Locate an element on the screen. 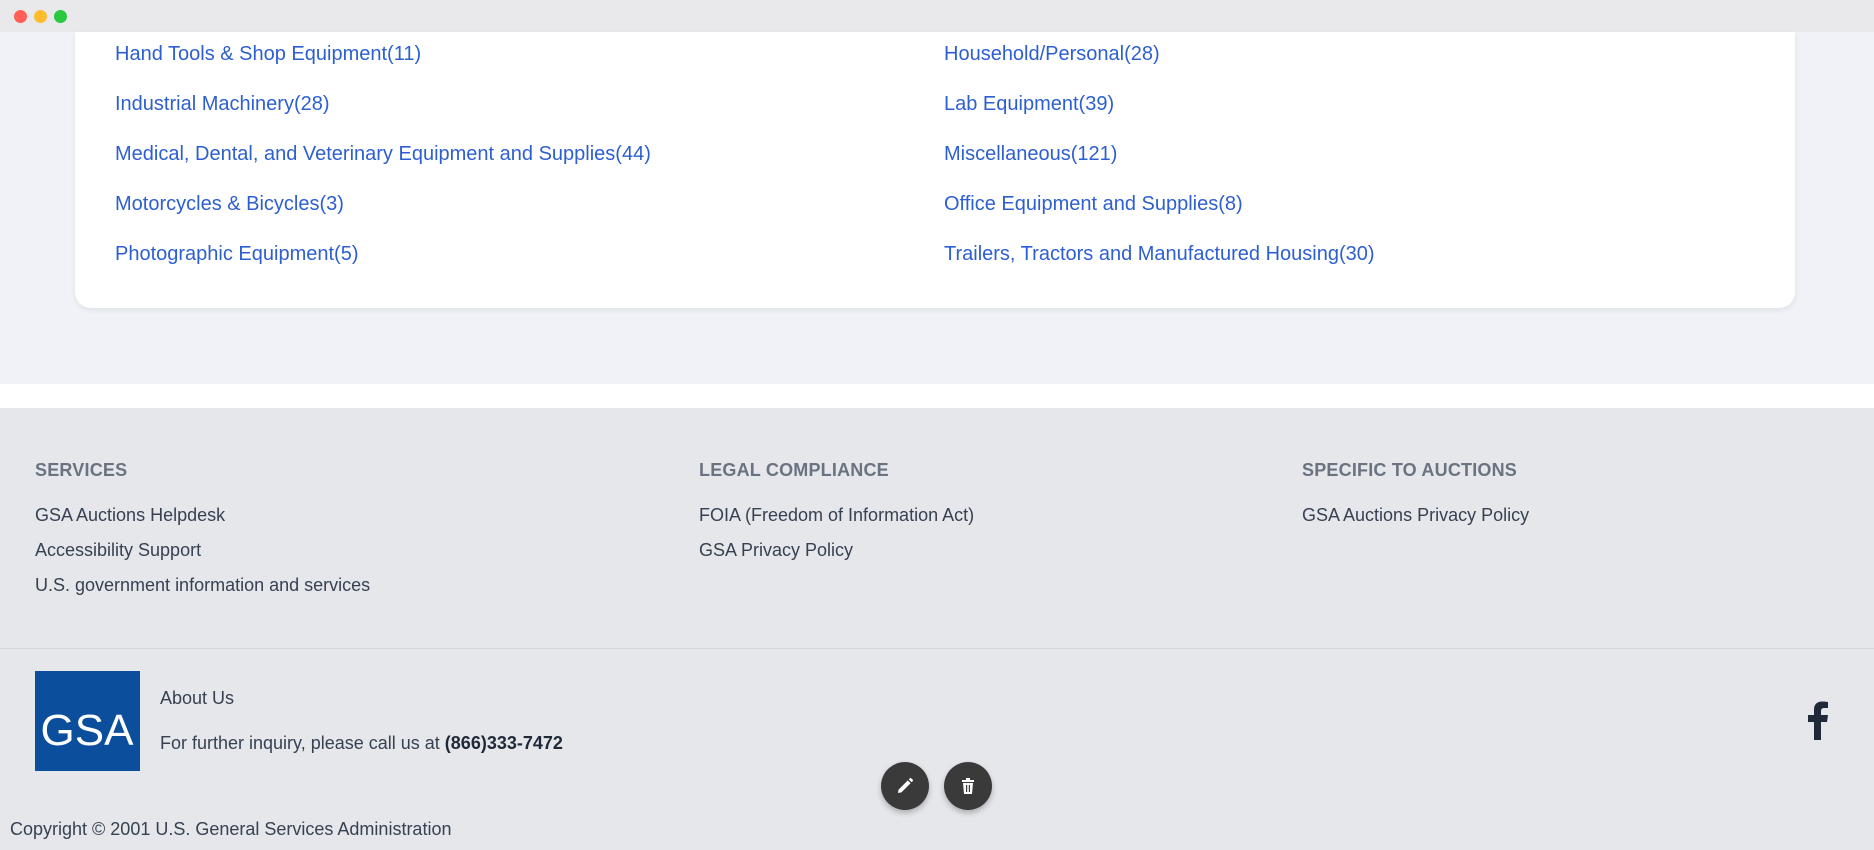 This screenshot has height=850, width=1874. services-heading: SERVICES is located at coordinates (81, 470).